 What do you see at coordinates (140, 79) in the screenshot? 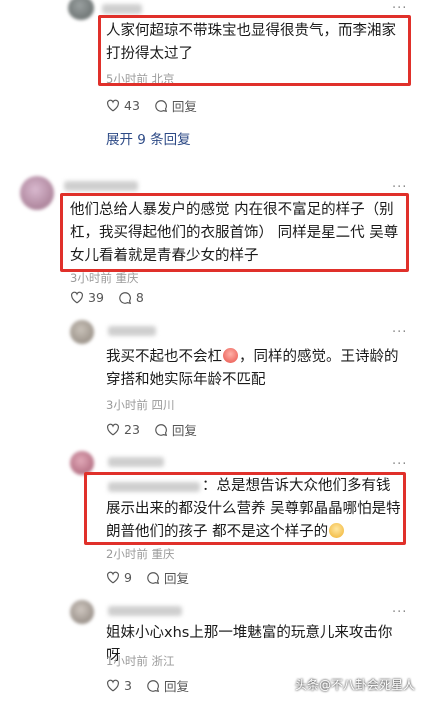
I see `comment-meta: 5小时前 北京` at bounding box center [140, 79].